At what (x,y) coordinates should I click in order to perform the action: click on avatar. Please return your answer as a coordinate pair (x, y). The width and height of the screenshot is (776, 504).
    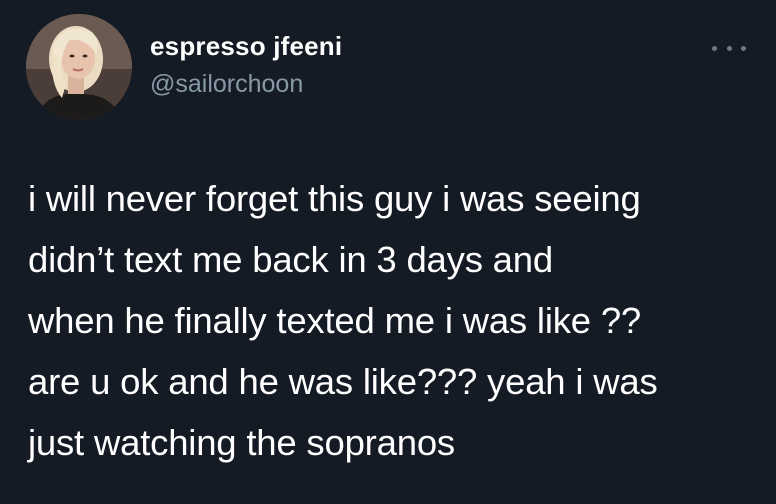
    Looking at the image, I should click on (79, 67).